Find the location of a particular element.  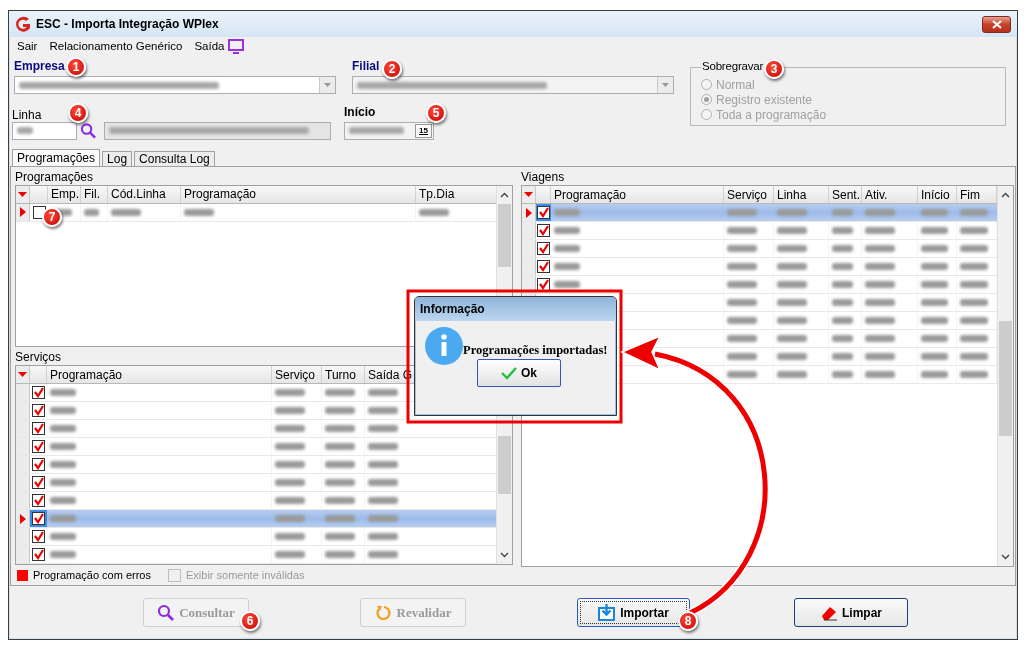

menu-item: Relacionamento Genérico is located at coordinates (116, 46).